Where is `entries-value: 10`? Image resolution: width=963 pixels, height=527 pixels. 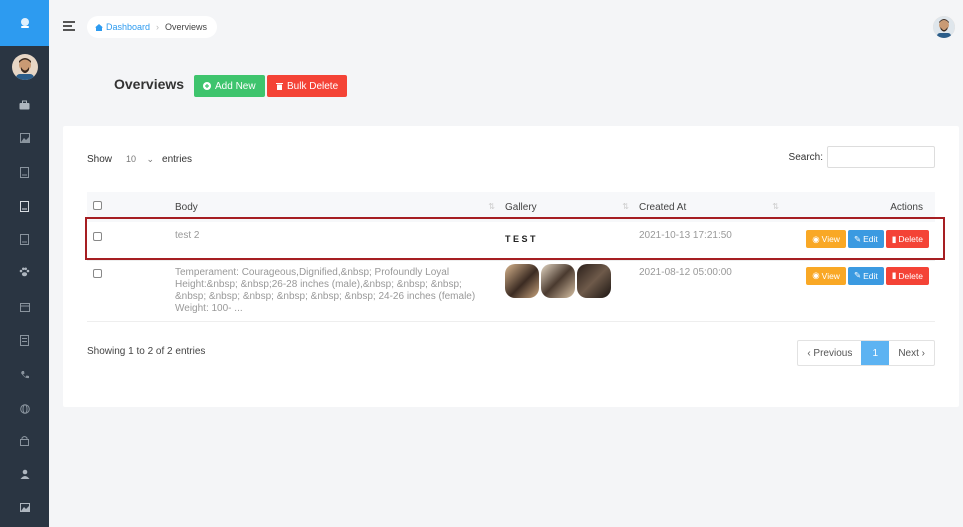
entries-value: 10 is located at coordinates (131, 159).